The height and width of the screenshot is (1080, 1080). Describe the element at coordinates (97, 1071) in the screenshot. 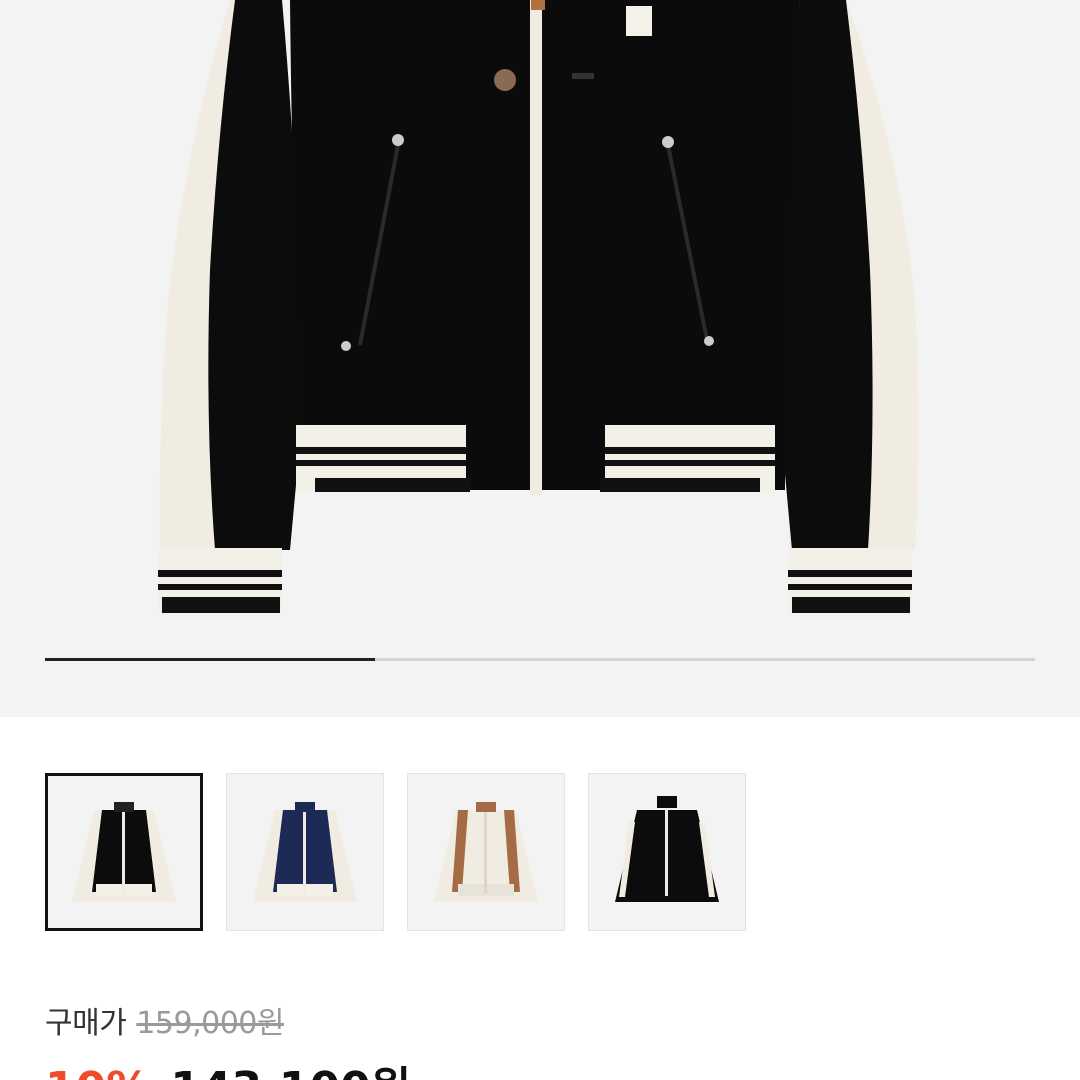

I see `discount-rate: 10%` at that location.